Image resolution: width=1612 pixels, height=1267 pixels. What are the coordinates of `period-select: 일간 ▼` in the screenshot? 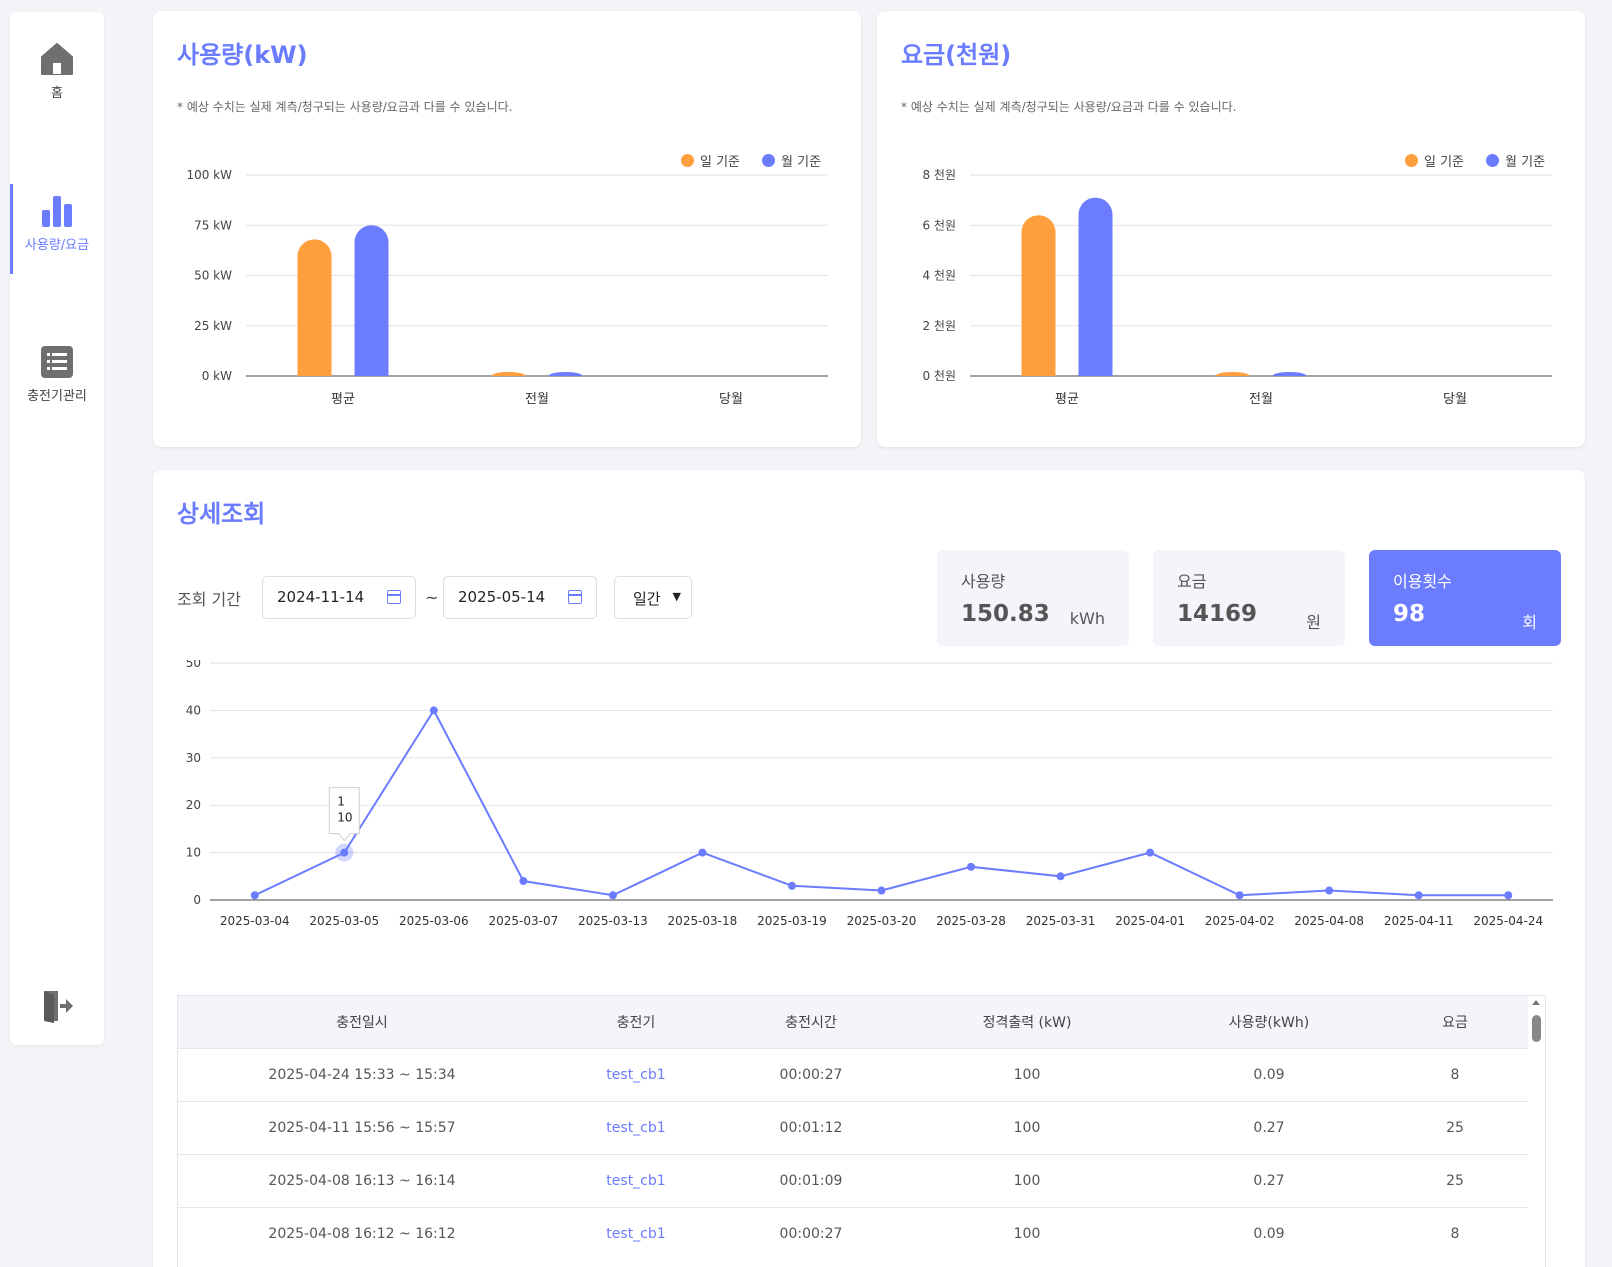 It's located at (653, 597).